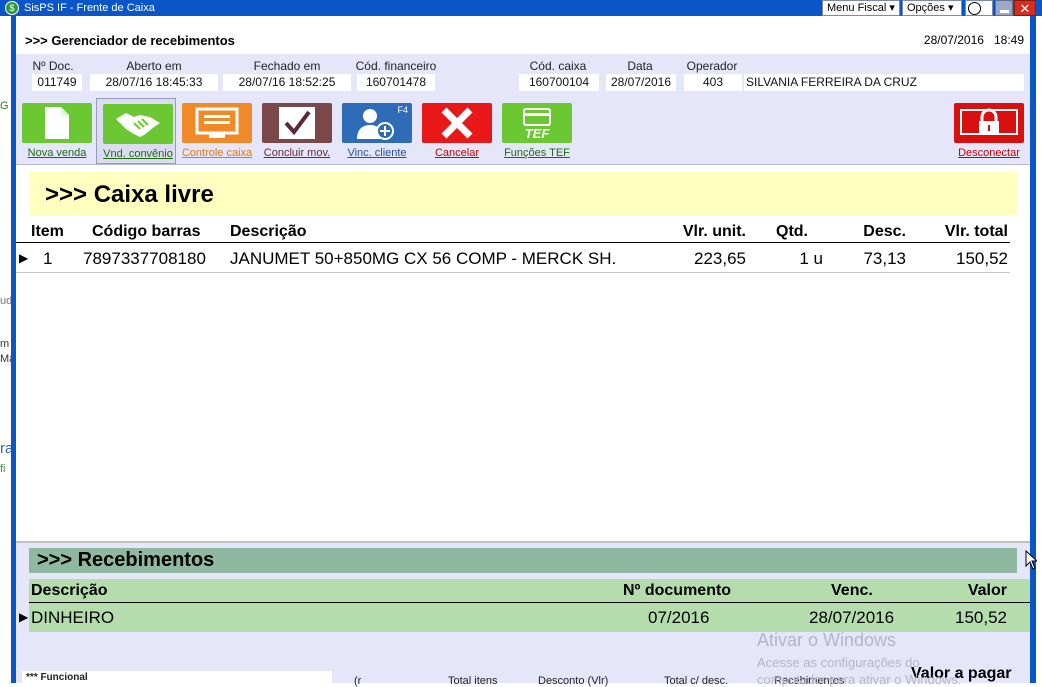 The image size is (1042, 687). Describe the element at coordinates (358, 681) in the screenshot. I see `footer-label: (r` at that location.